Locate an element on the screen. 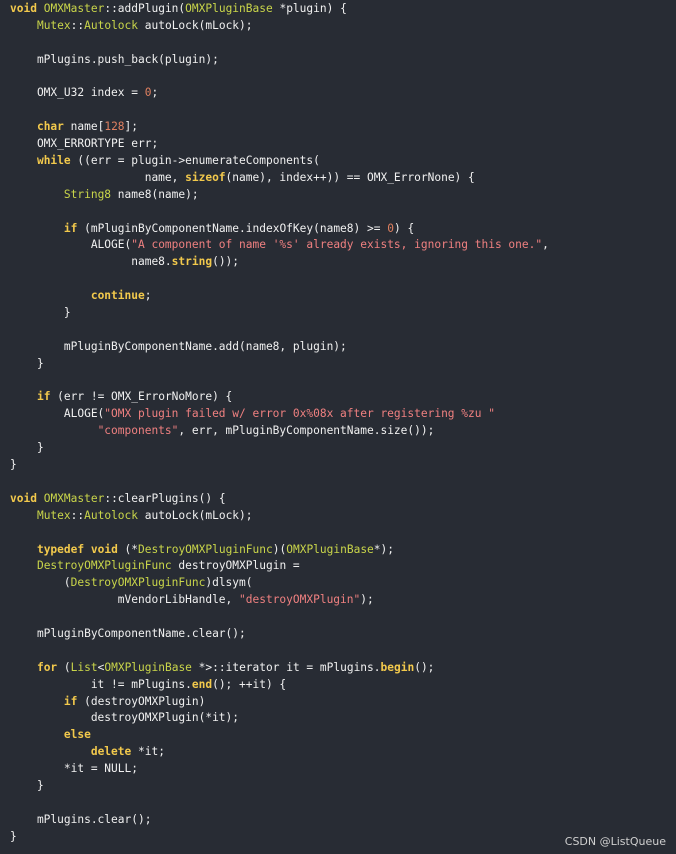 The image size is (676, 854). code-token: mPlugins.push_back(plugin); is located at coordinates (114, 59).